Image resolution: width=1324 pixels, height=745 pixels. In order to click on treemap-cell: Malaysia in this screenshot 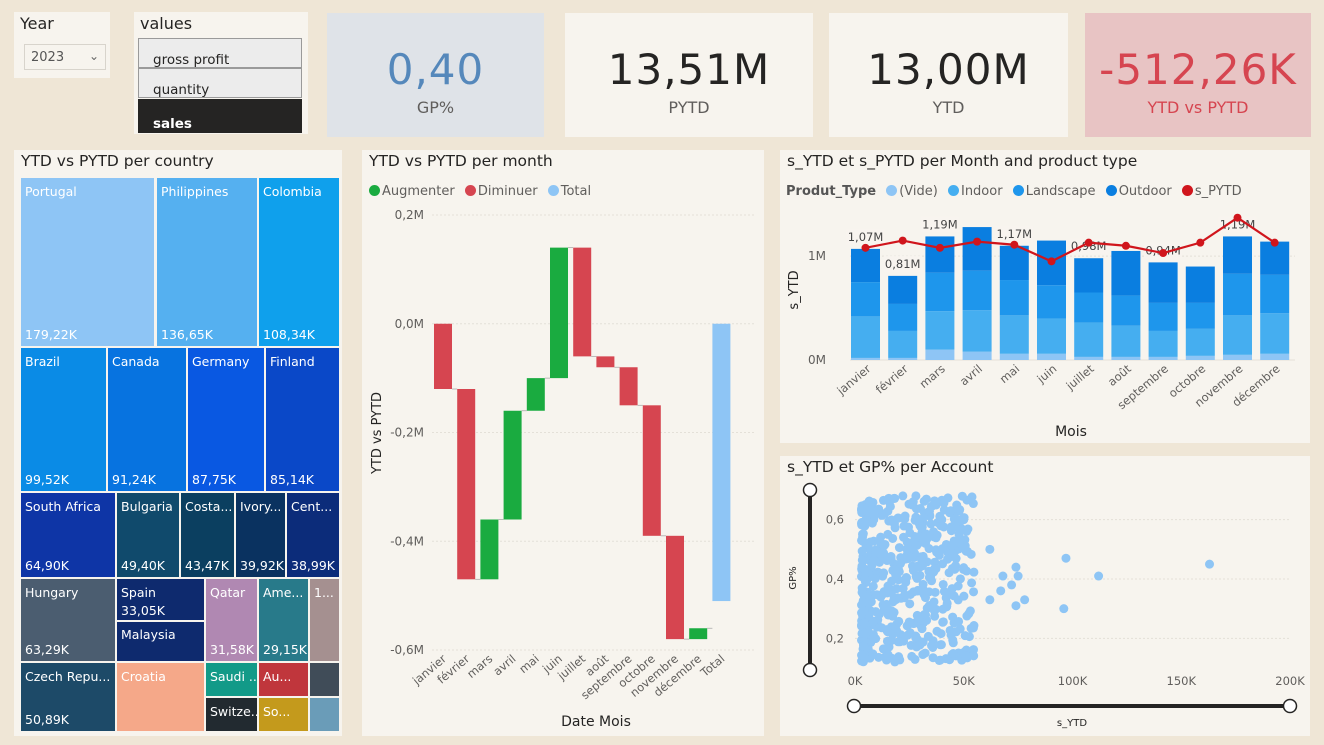, I will do `click(160, 641)`.